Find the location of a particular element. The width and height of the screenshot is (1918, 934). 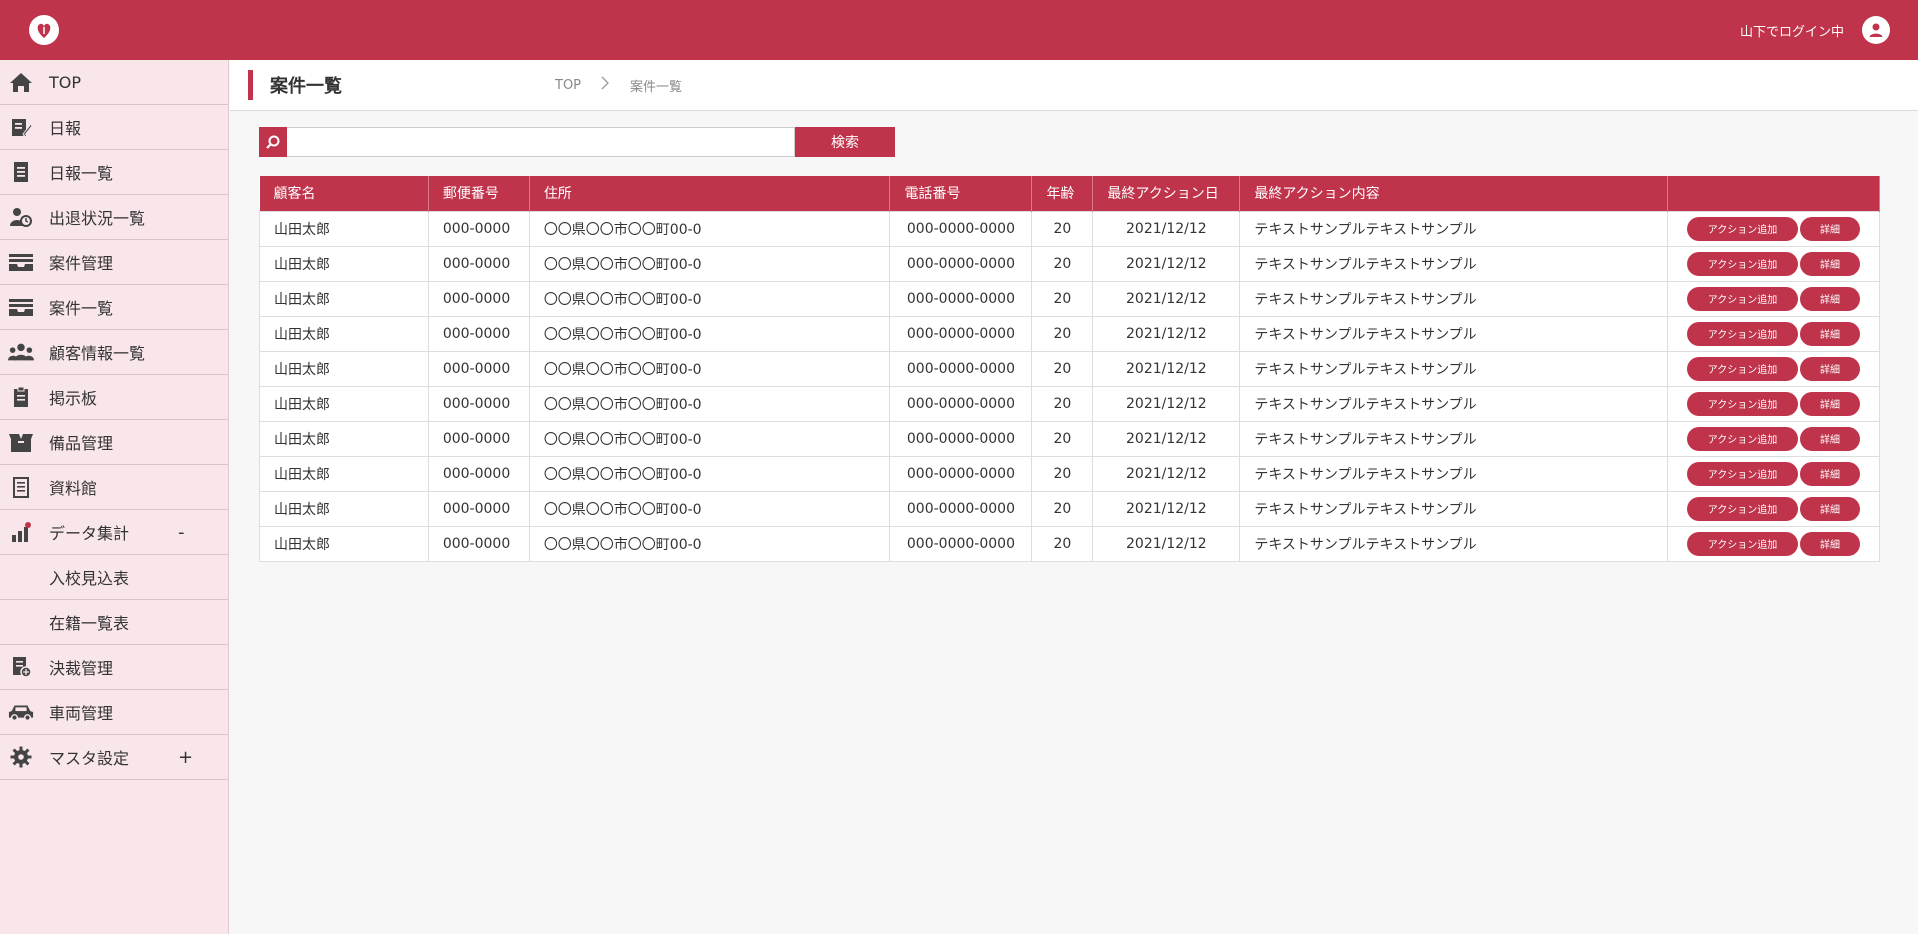

column-header: 最終アクション日 is located at coordinates (1166, 193).